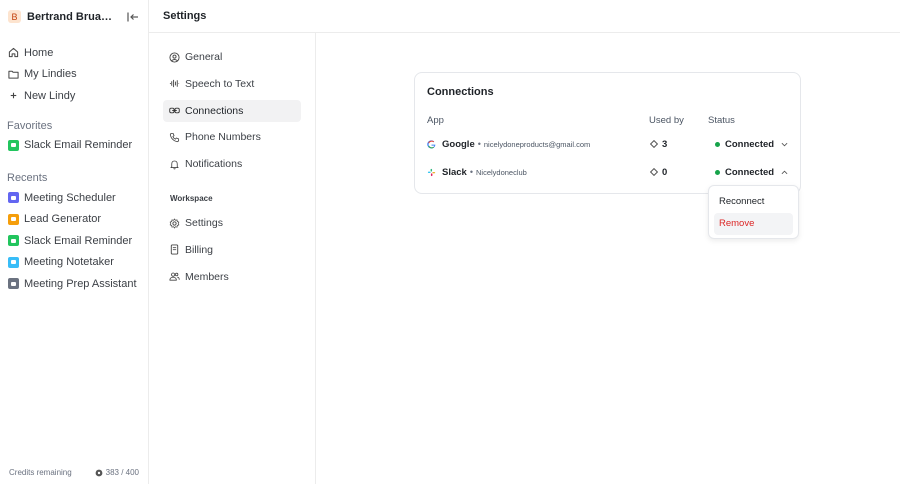  Describe the element at coordinates (607, 172) in the screenshot. I see `connection-row-slack: Slack • Nicelydoneclub 0 Connected` at that location.